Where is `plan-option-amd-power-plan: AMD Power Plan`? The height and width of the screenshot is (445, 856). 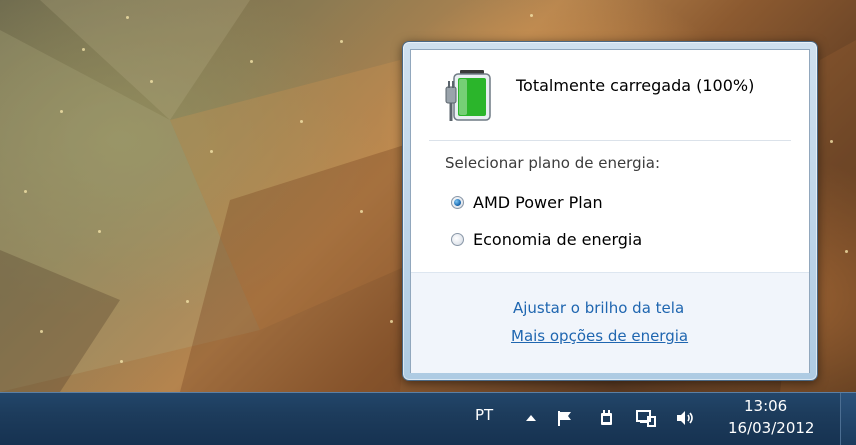 plan-option-amd-power-plan: AMD Power Plan is located at coordinates (527, 202).